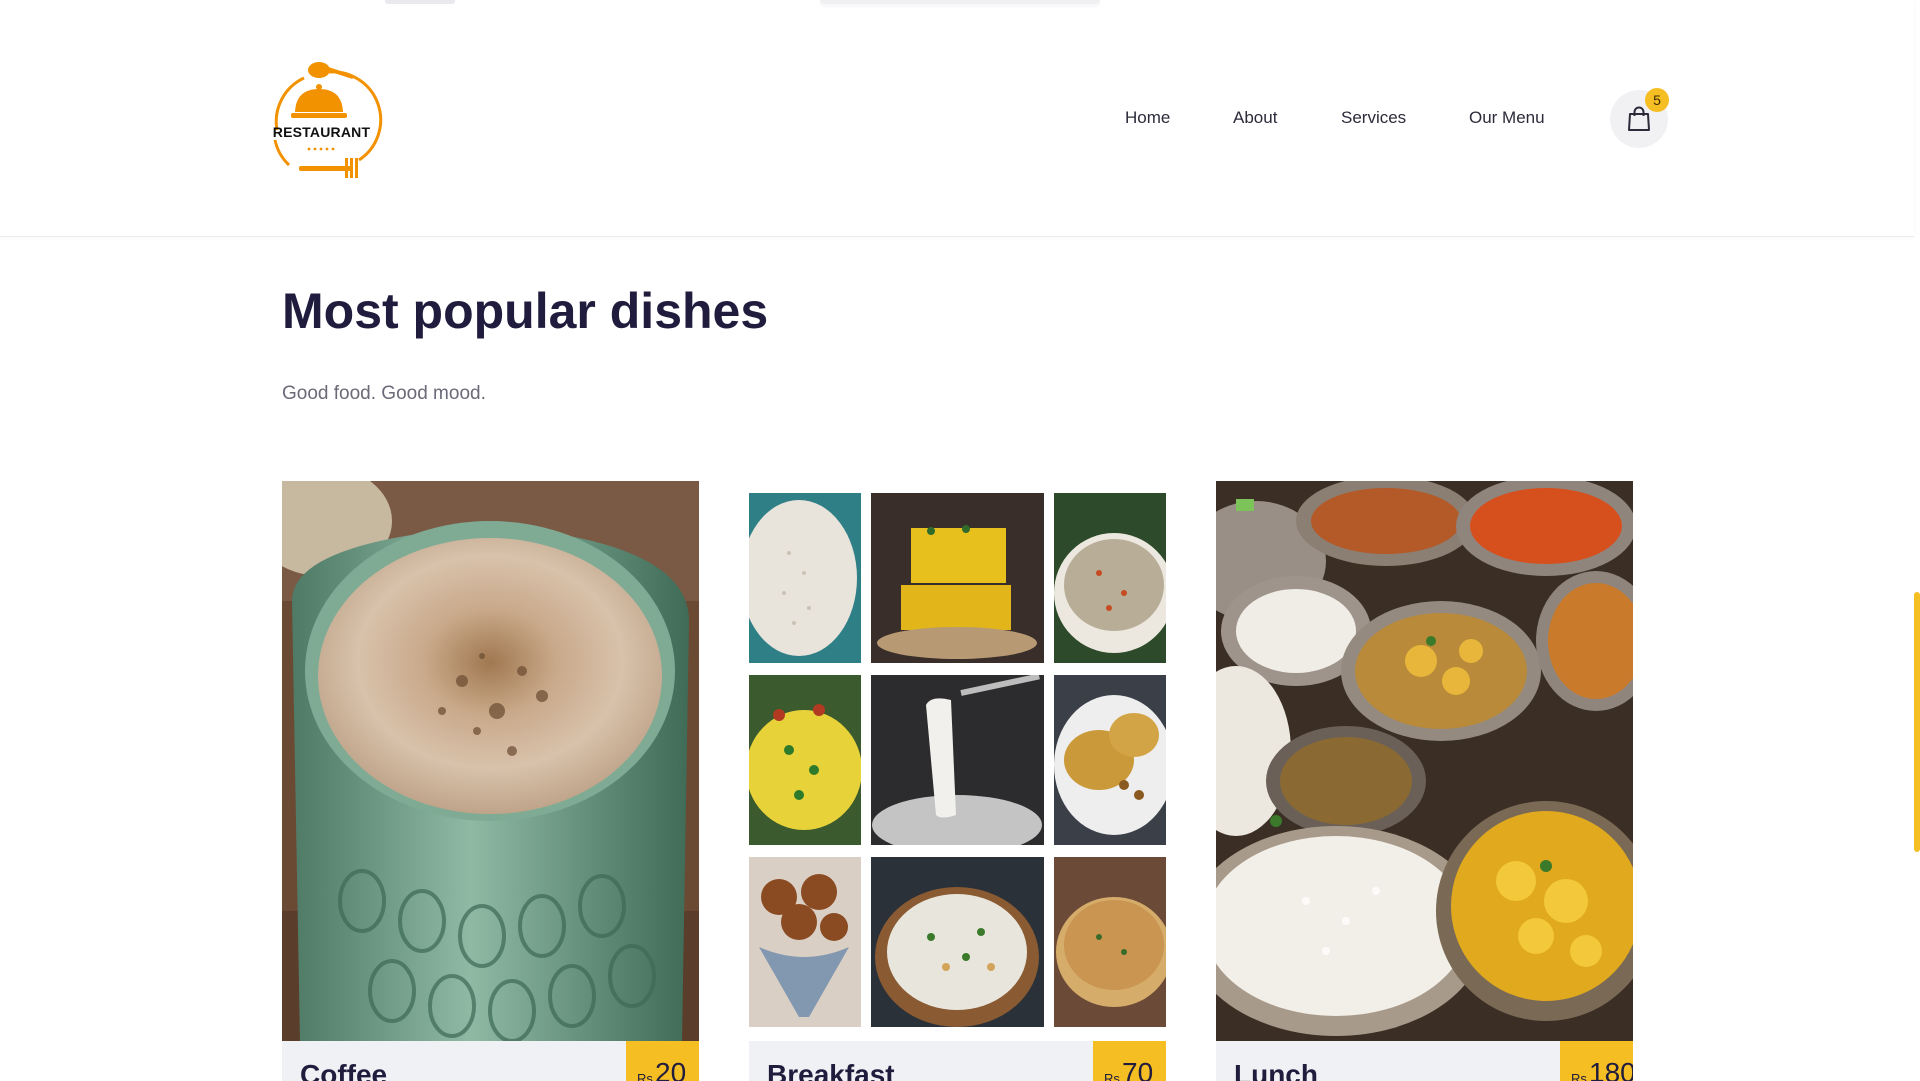 The height and width of the screenshot is (1081, 1920). What do you see at coordinates (1507, 118) in the screenshot?
I see `nav-our-menu-link: Our Menu` at bounding box center [1507, 118].